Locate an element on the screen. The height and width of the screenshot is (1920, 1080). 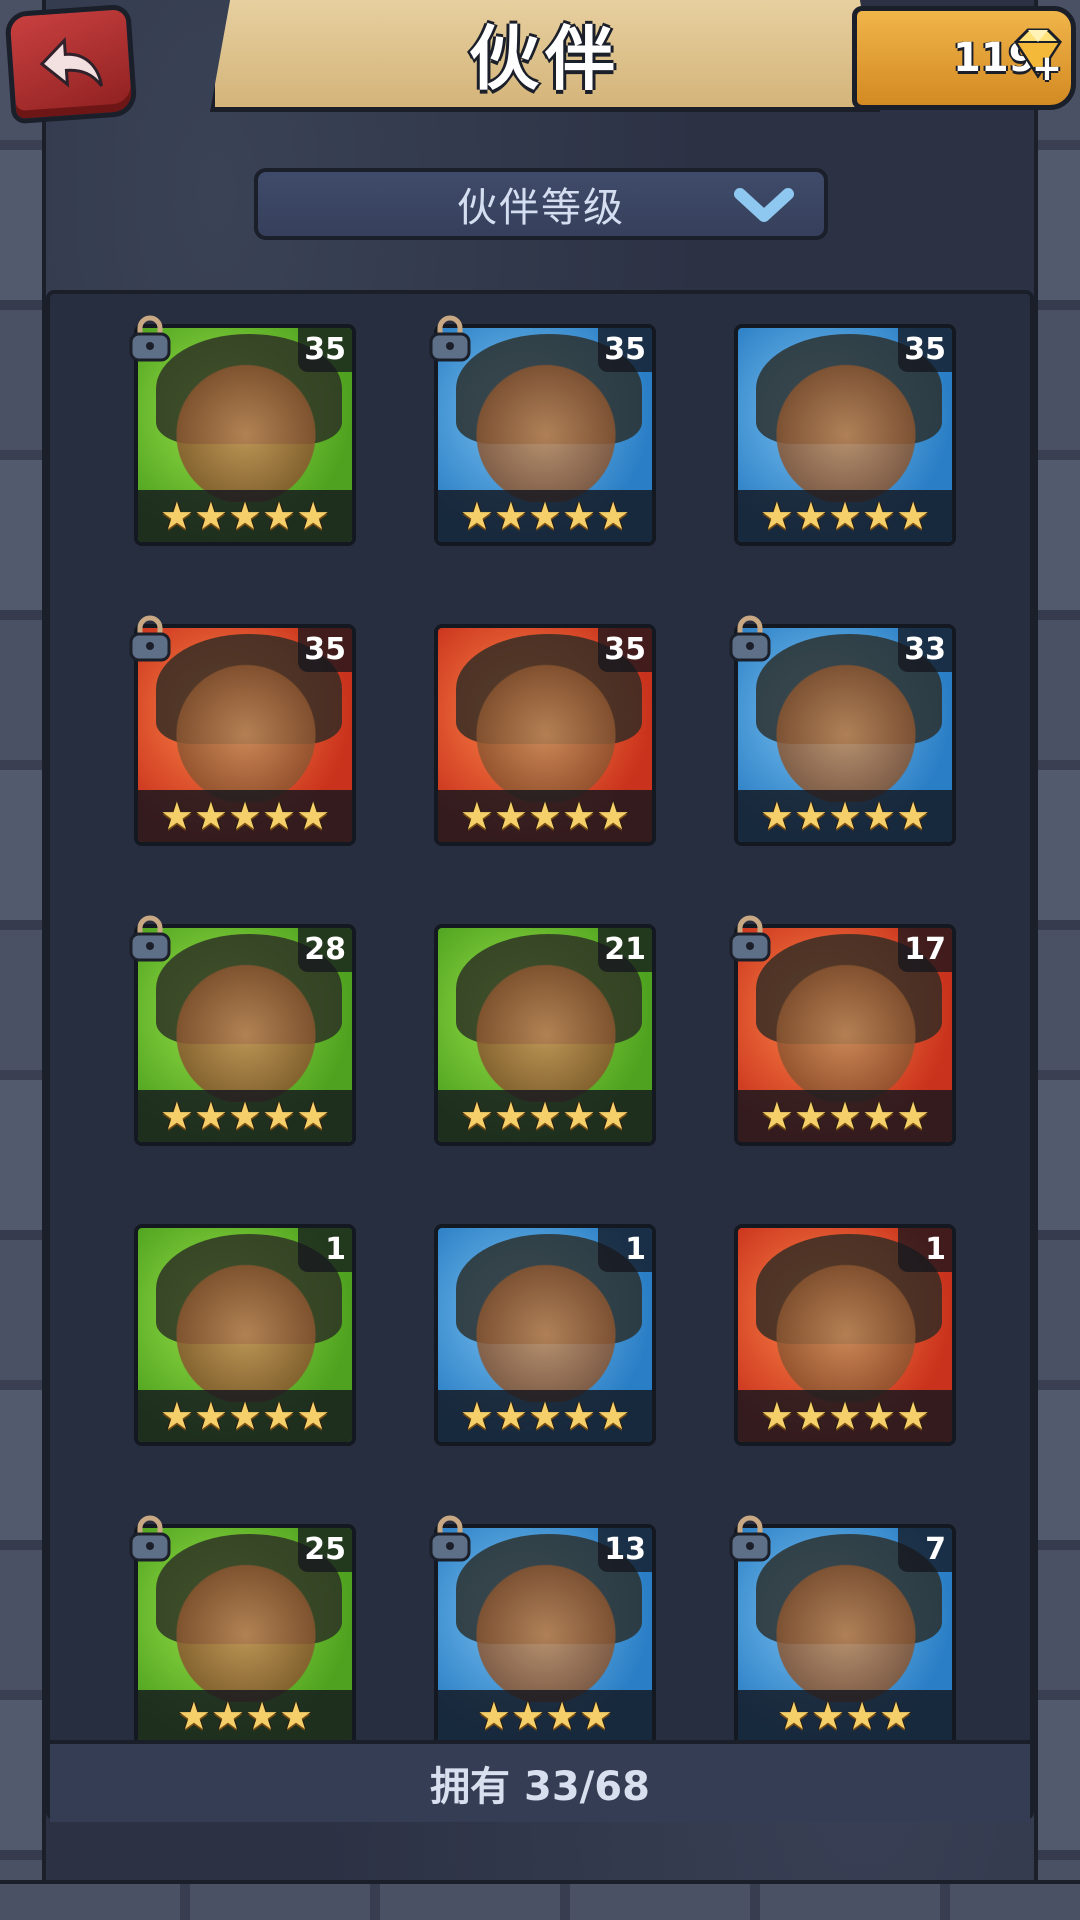
chevron-down-icon is located at coordinates (764, 205).